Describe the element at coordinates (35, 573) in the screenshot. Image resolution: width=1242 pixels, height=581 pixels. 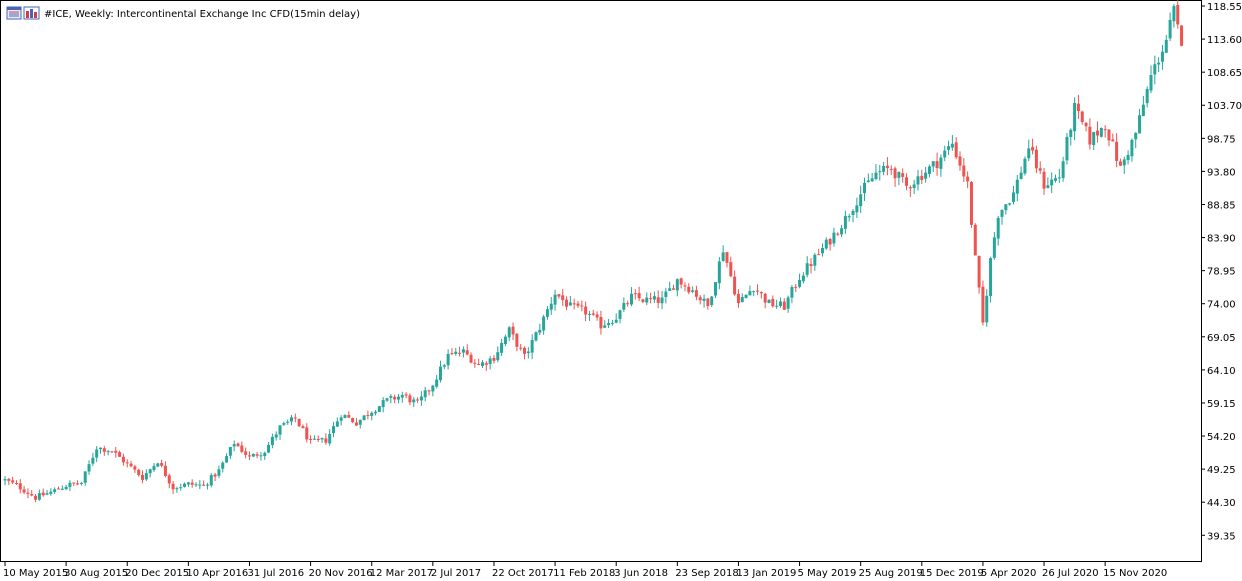
I see `x-tick-label: 10 May 2015` at that location.